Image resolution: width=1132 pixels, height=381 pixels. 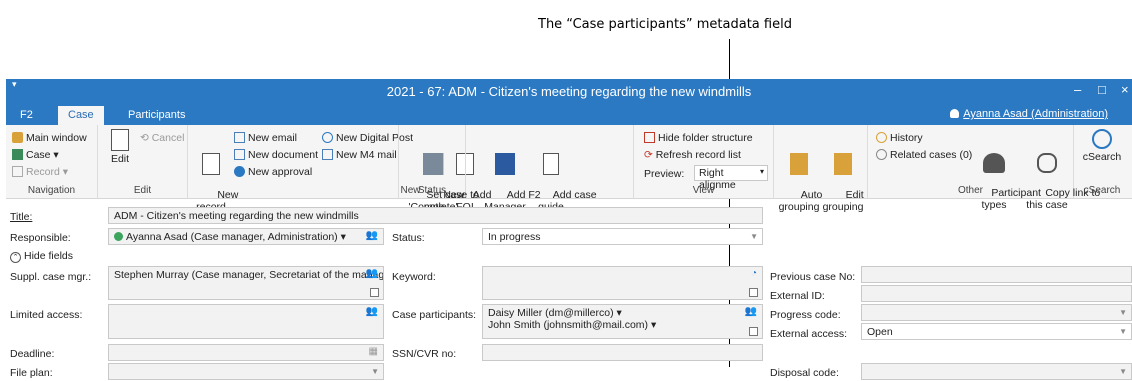 What do you see at coordinates (692, 155) in the screenshot?
I see `refresh-record-list-button: ⟳ Refresh record list` at bounding box center [692, 155].